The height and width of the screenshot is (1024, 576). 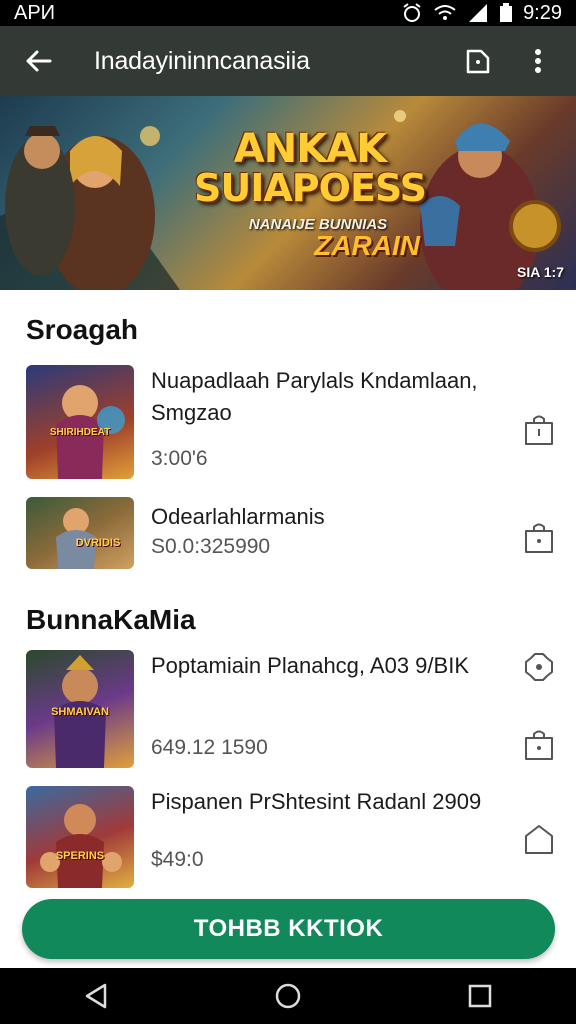 What do you see at coordinates (314, 396) in the screenshot?
I see `item-name: Nuapadlaah Parylals Kndamlaan, Smgzao` at bounding box center [314, 396].